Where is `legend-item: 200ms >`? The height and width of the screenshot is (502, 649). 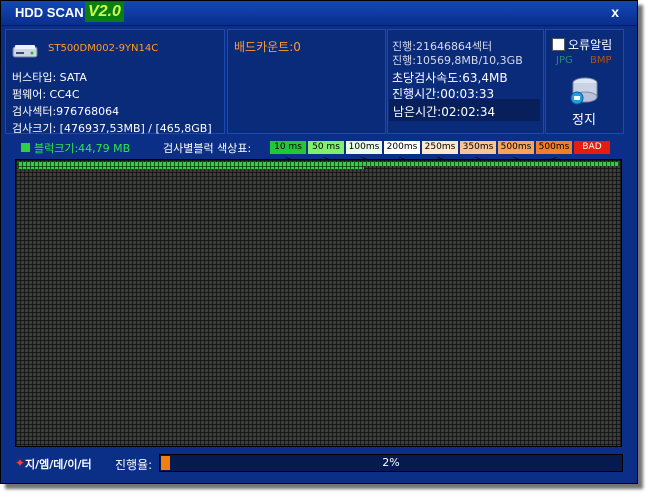
legend-item: 200ms > is located at coordinates (402, 152).